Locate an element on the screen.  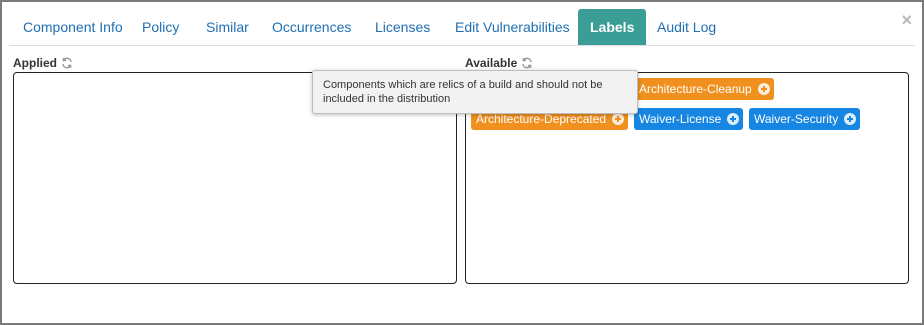
label-chip-text: Architecture-Cleanup is located at coordinates (695, 89).